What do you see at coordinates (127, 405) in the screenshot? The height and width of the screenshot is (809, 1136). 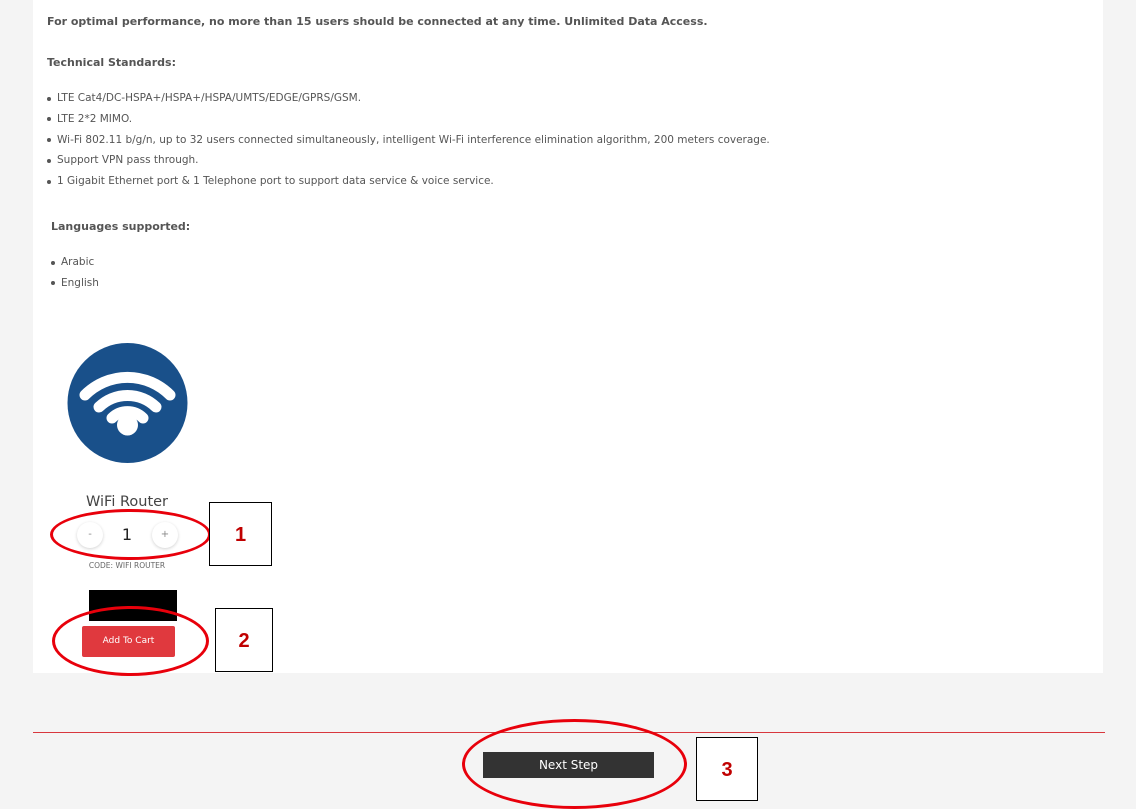 I see `wifi-icon` at bounding box center [127, 405].